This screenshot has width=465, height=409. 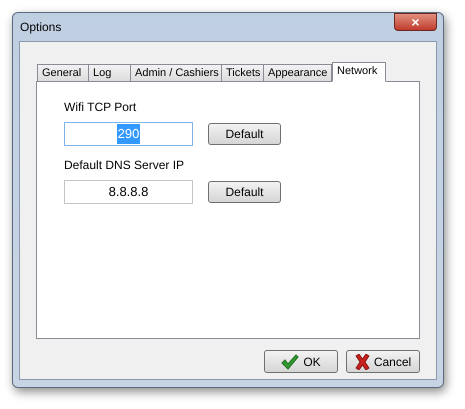 I want to click on field-label: Default DNS Server IP, so click(x=125, y=165).